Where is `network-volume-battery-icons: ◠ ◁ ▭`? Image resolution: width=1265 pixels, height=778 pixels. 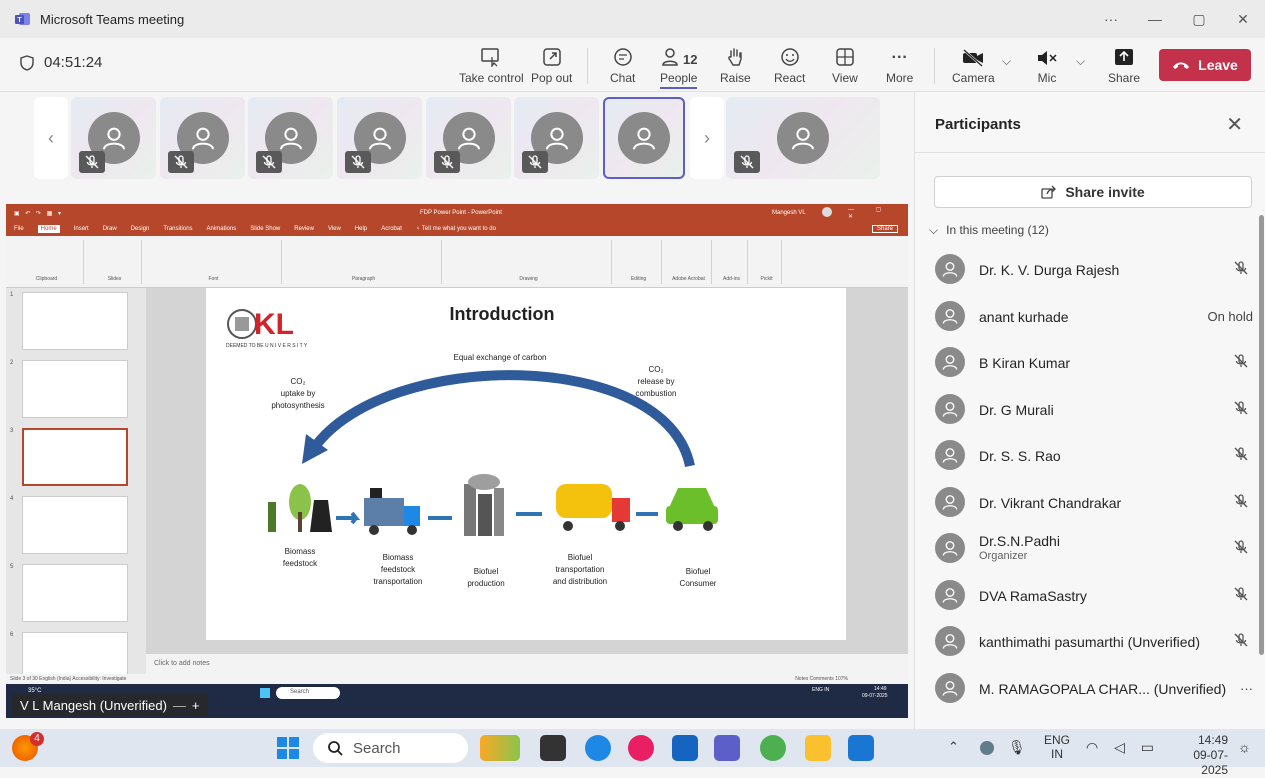
network-volume-battery-icons: ◠ ◁ ▭ is located at coordinates (1123, 747).